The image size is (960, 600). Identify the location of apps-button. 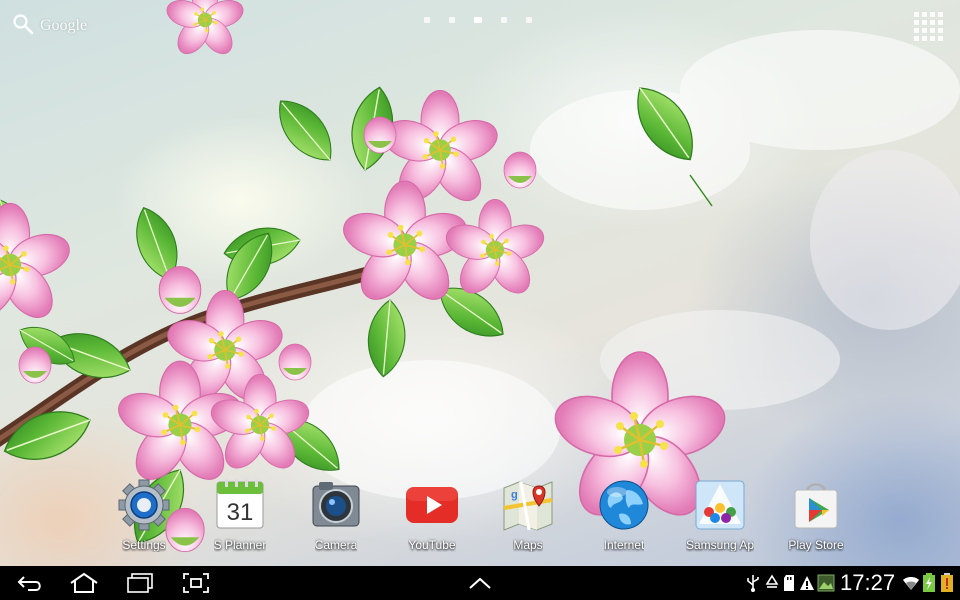
(929, 27).